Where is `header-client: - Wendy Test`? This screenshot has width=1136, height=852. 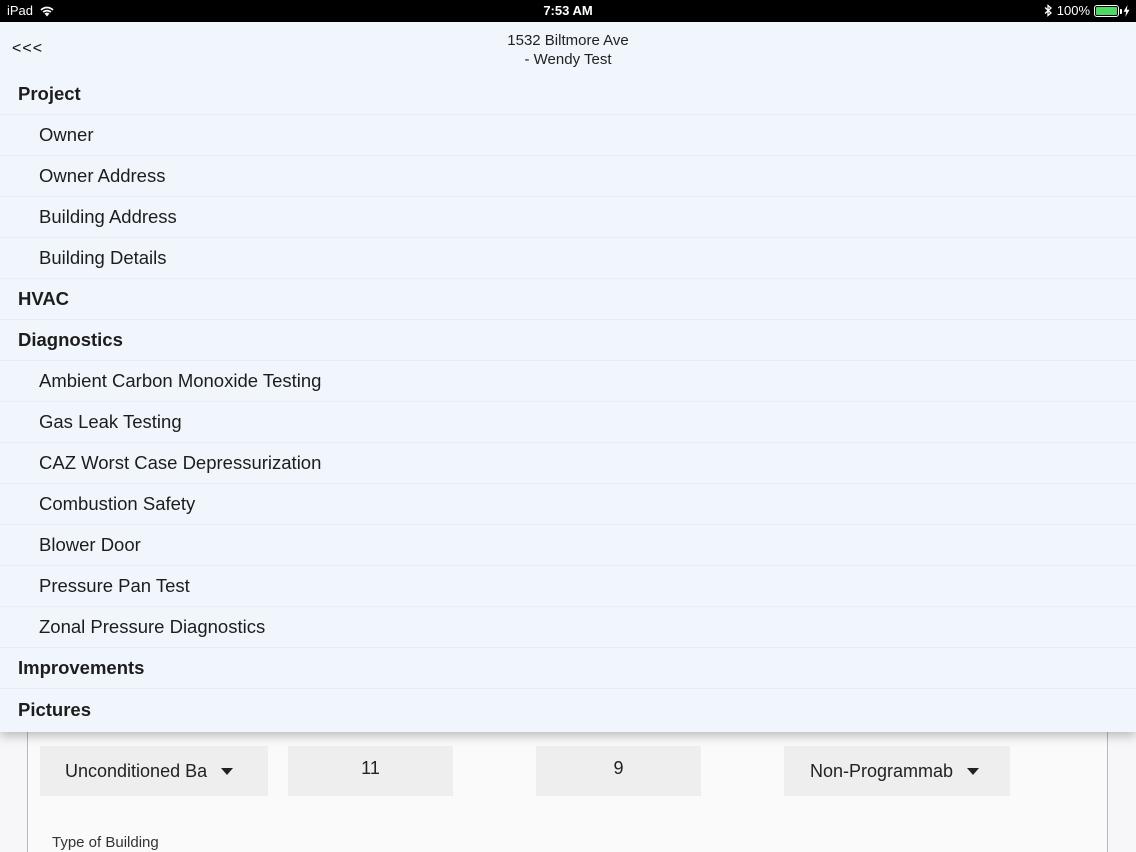
header-client: - Wendy Test is located at coordinates (568, 59).